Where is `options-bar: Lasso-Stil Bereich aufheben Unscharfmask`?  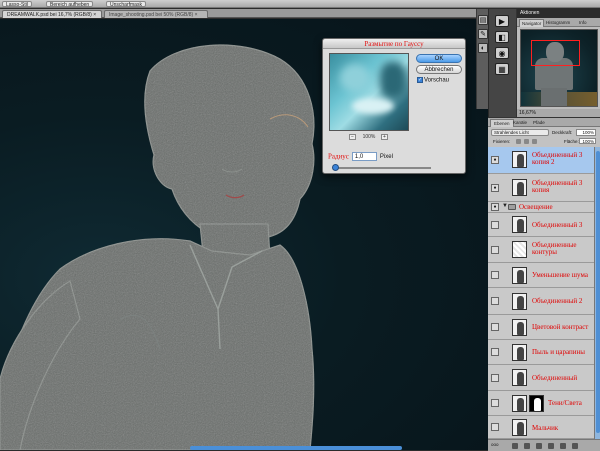
options-bar: Lasso-Stil Bereich aufheben Unscharfmask is located at coordinates (300, 4).